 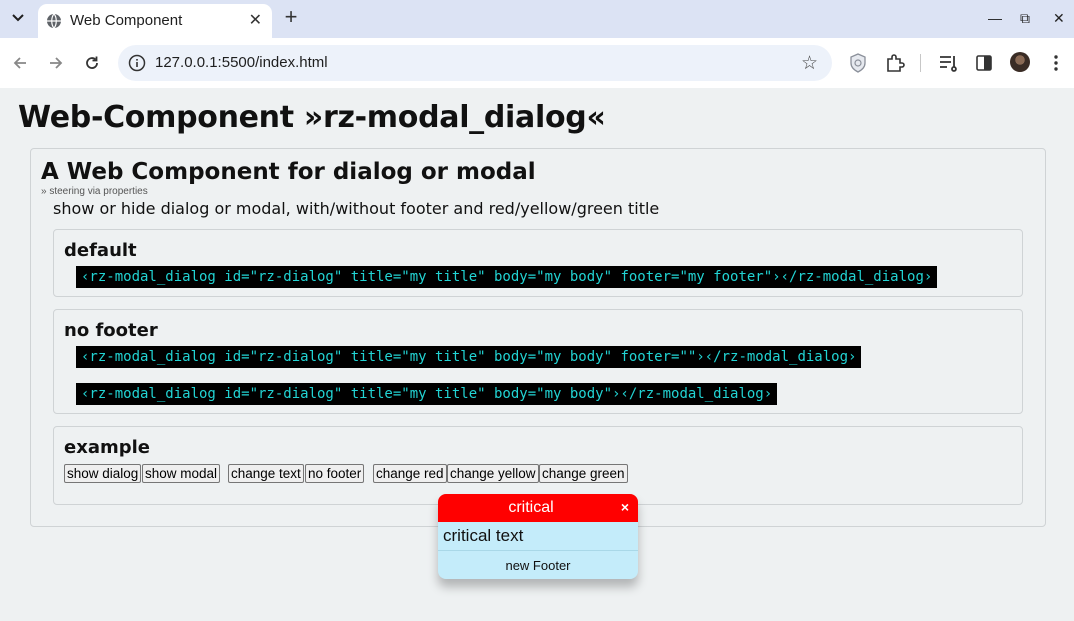 I want to click on tab-web-component: Web Component ✕, so click(x=155, y=21).